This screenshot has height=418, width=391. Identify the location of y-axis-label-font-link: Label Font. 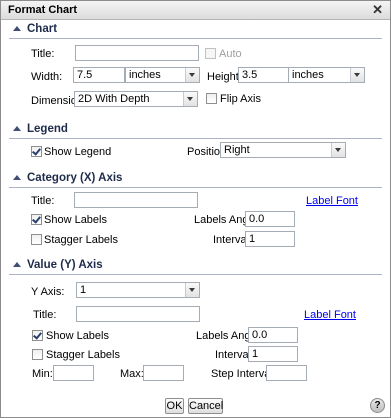
(330, 315).